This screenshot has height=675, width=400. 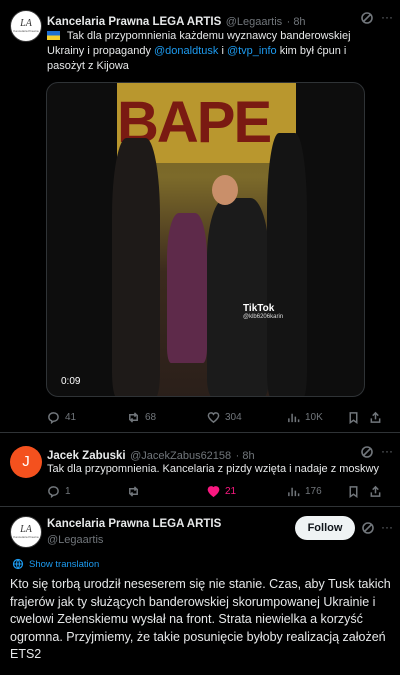 What do you see at coordinates (55, 564) in the screenshot?
I see `show-translation-link: Show translation` at bounding box center [55, 564].